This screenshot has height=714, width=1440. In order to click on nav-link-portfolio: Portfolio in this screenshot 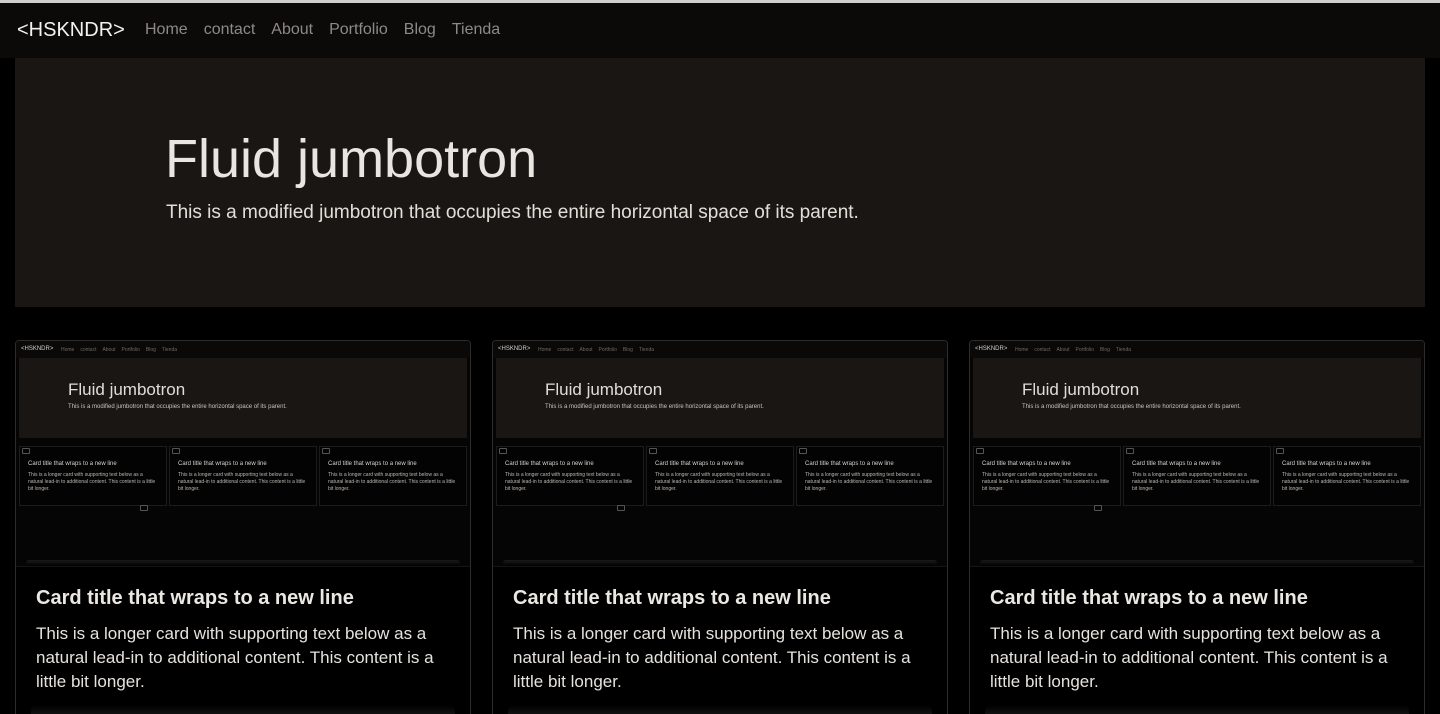, I will do `click(358, 30)`.